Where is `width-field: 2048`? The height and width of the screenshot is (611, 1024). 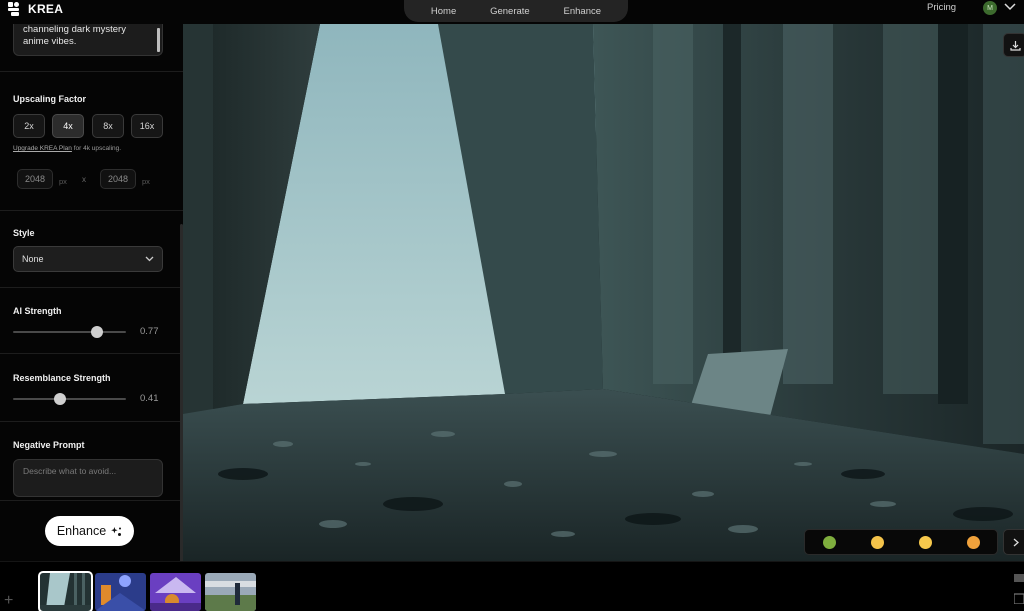 width-field: 2048 is located at coordinates (35, 179).